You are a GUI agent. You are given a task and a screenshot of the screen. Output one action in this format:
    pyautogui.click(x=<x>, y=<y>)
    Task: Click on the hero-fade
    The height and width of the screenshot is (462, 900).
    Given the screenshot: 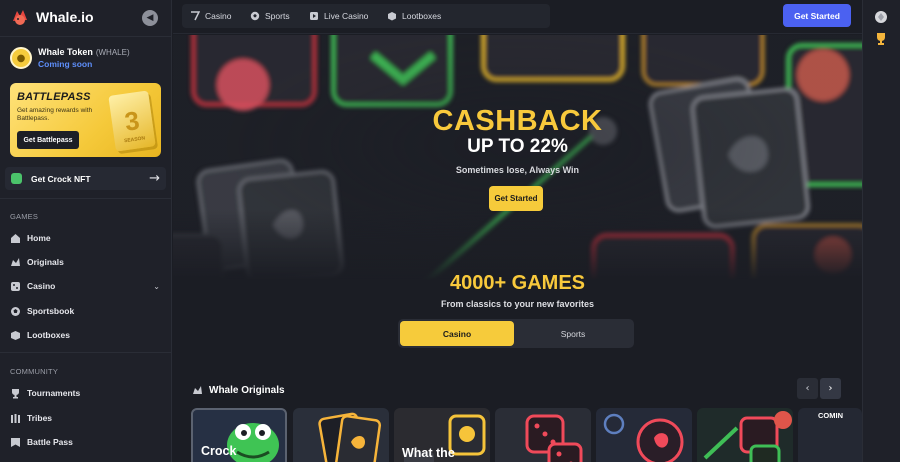 What is the action you would take?
    pyautogui.click(x=517, y=245)
    